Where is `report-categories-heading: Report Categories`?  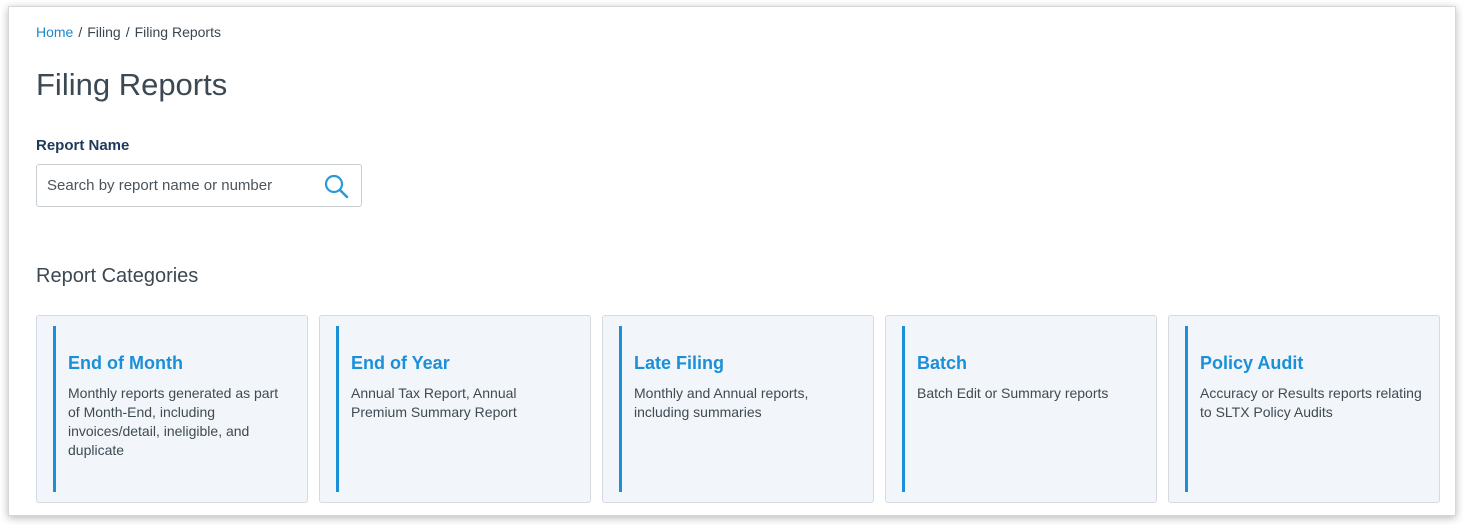
report-categories-heading: Report Categories is located at coordinates (117, 276).